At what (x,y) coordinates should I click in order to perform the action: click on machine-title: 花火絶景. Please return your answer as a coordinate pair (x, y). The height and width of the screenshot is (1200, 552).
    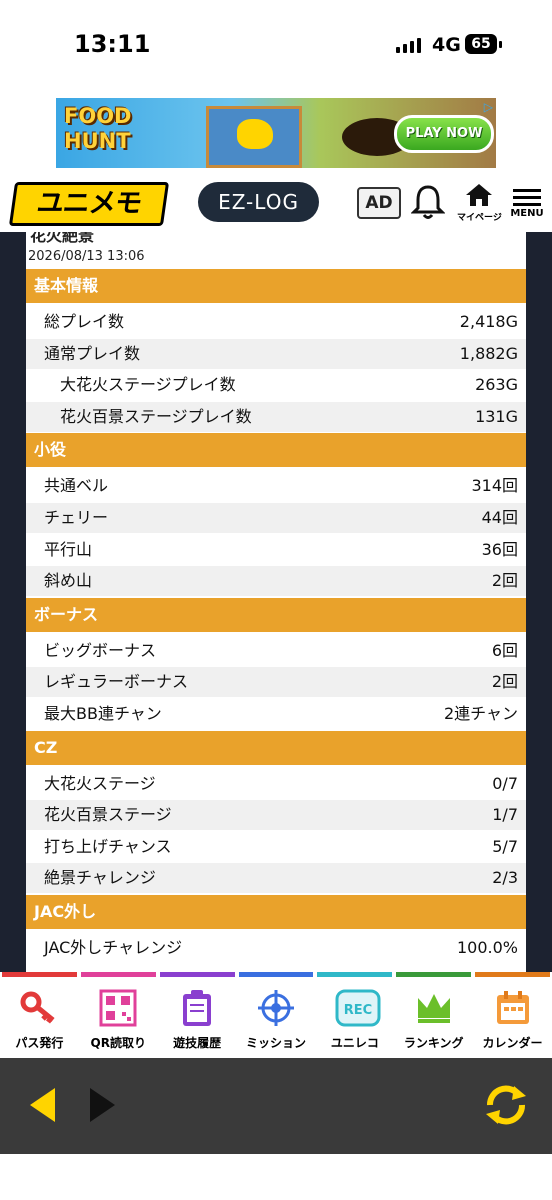
    Looking at the image, I should click on (62, 238).